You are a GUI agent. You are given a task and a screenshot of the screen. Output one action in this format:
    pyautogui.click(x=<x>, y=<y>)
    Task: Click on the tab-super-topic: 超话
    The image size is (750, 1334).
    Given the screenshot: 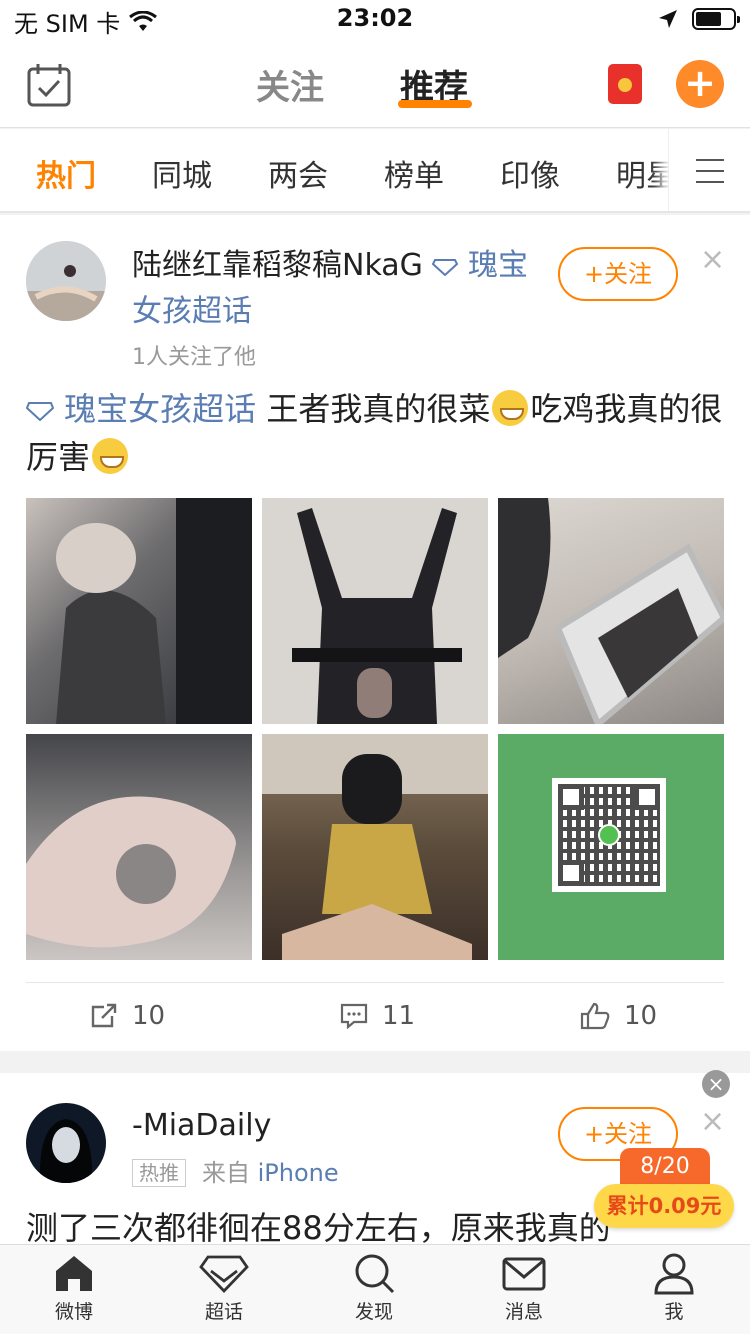 What is the action you would take?
    pyautogui.click(x=224, y=1287)
    